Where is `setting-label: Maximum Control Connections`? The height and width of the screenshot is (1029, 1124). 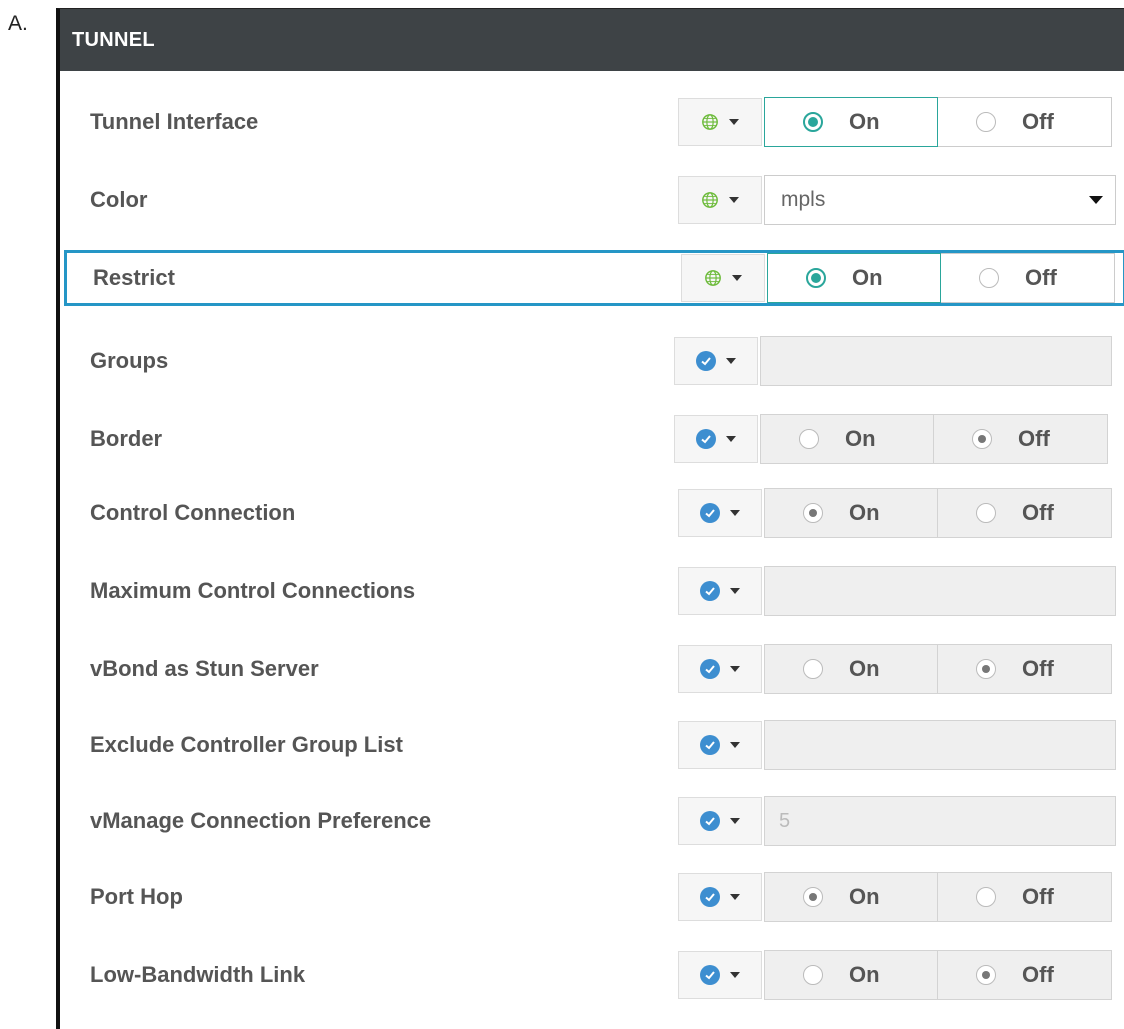 setting-label: Maximum Control Connections is located at coordinates (253, 590).